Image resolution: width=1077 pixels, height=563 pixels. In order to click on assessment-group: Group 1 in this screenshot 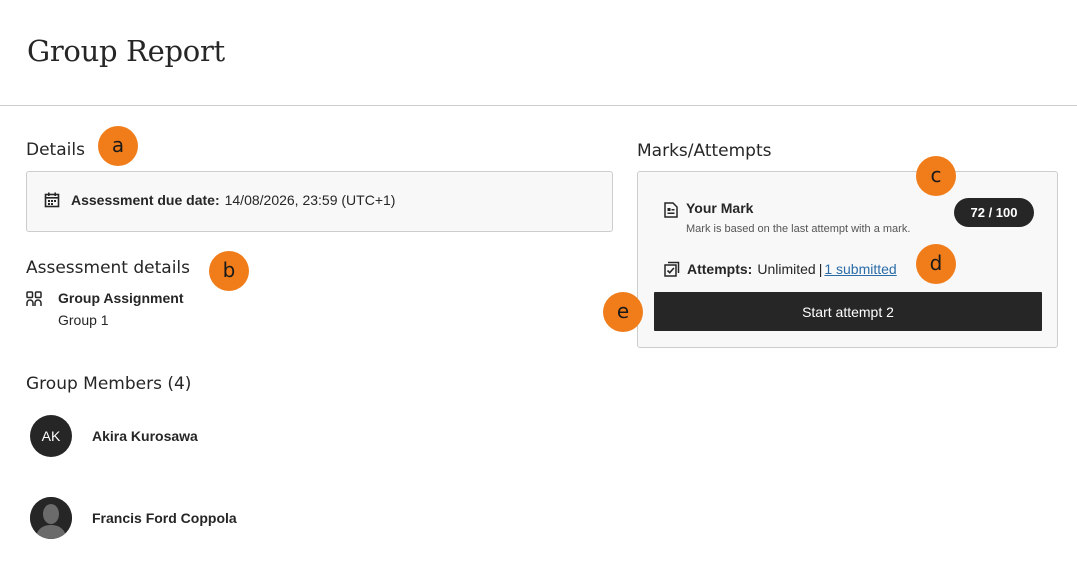, I will do `click(83, 320)`.